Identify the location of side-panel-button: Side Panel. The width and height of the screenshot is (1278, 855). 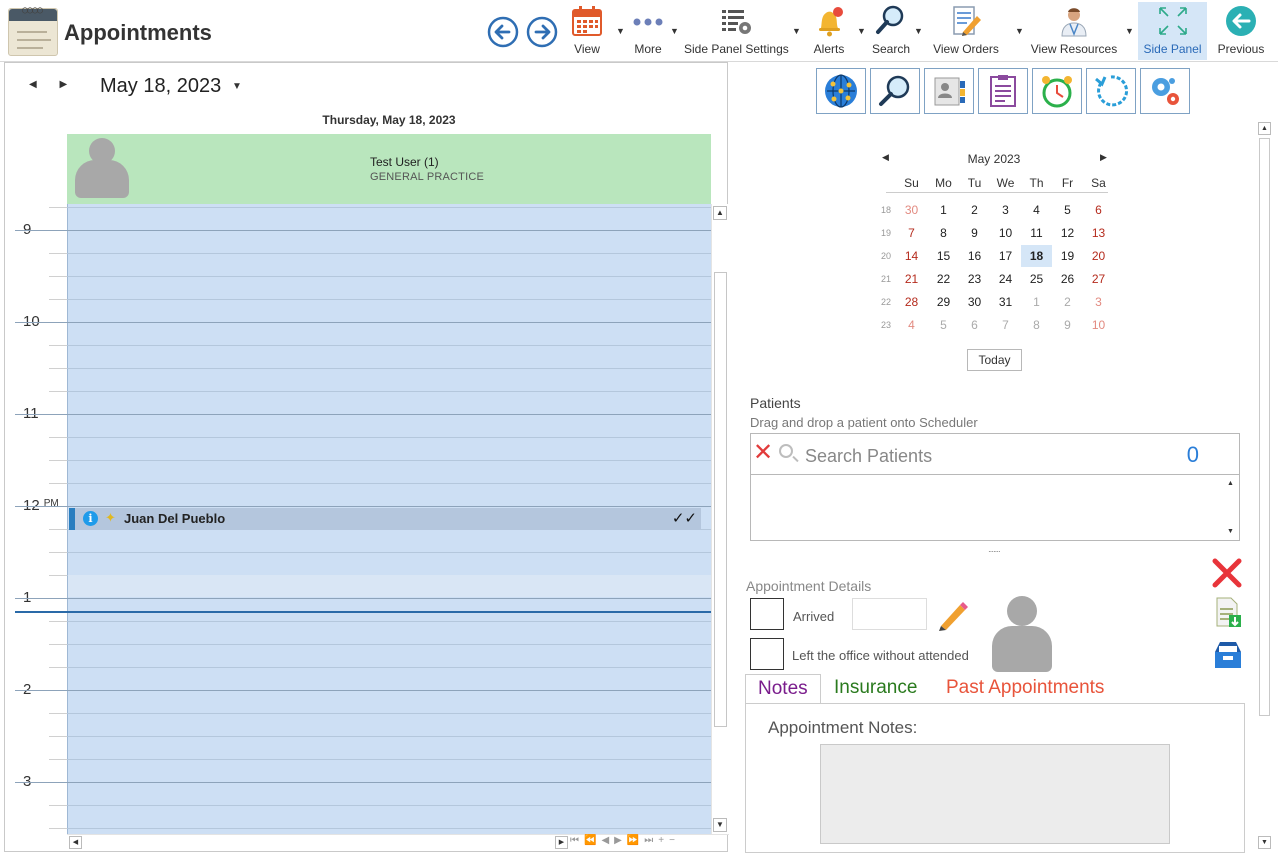
(1172, 31).